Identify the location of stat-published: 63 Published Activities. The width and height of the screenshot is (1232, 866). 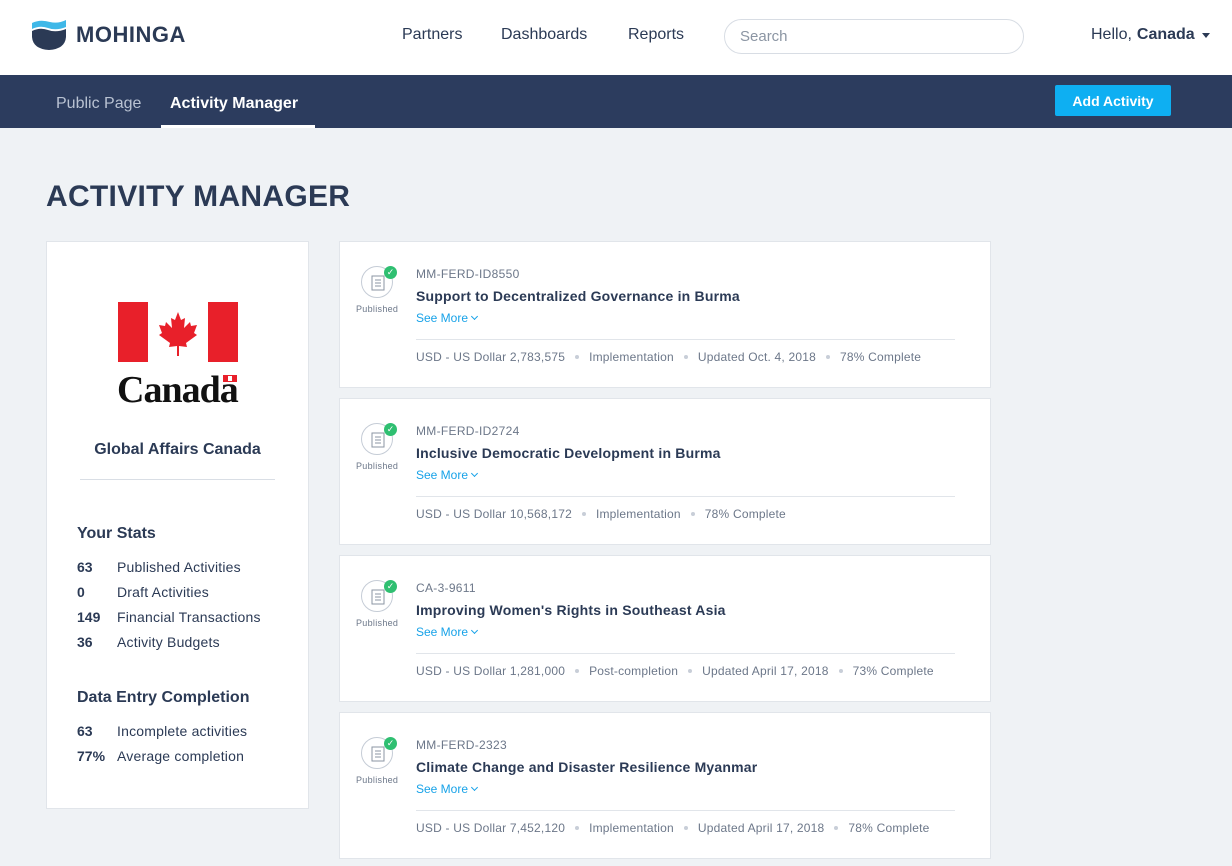
(159, 567).